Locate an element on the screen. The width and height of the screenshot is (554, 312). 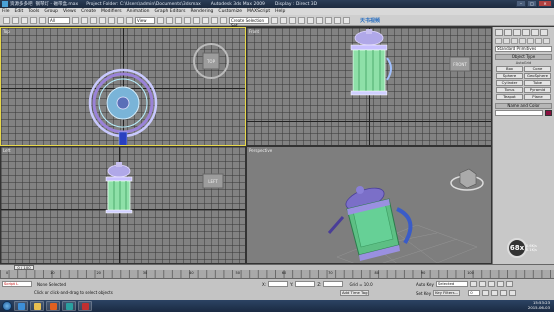
systems-icon is located at coordinates (546, 41).